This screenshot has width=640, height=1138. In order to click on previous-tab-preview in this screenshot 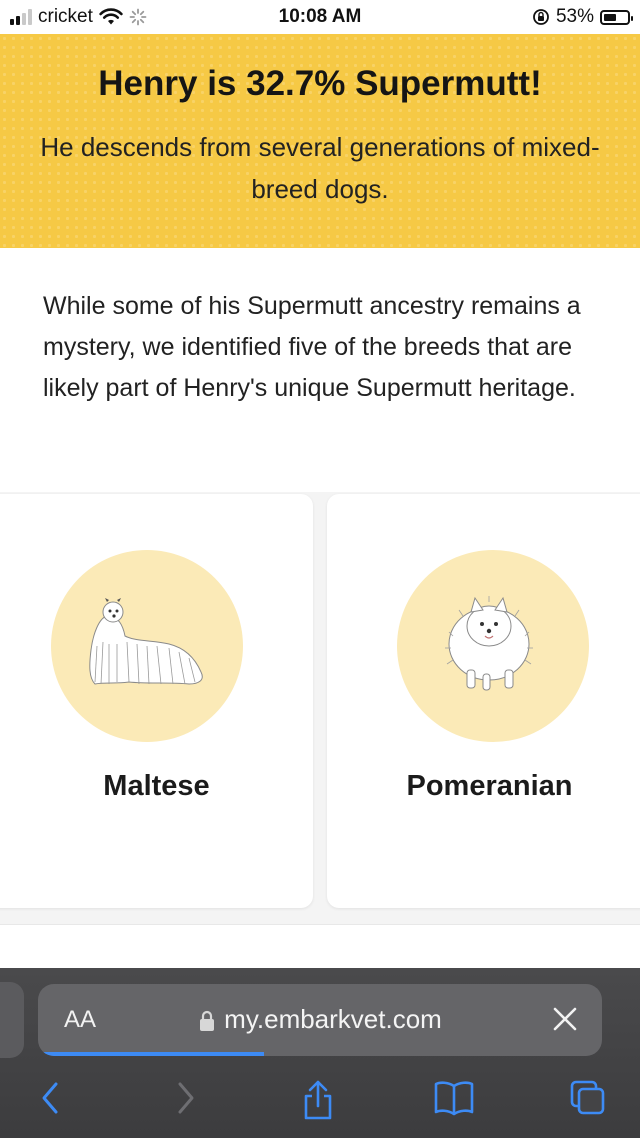, I will do `click(12, 1020)`.